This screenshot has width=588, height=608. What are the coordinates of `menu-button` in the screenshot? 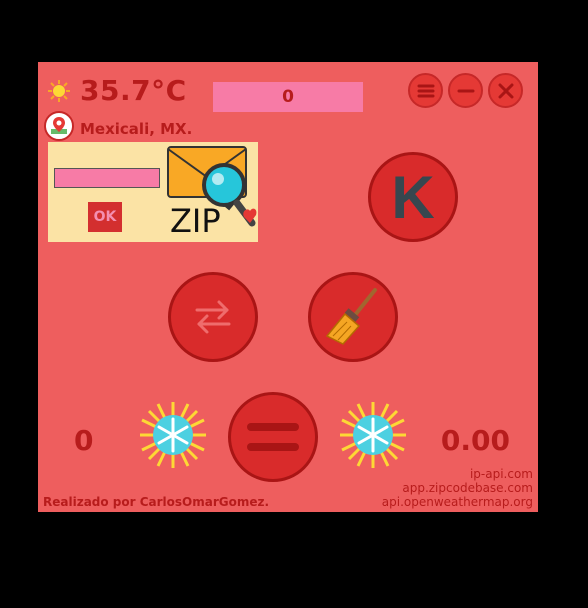 It's located at (425, 90).